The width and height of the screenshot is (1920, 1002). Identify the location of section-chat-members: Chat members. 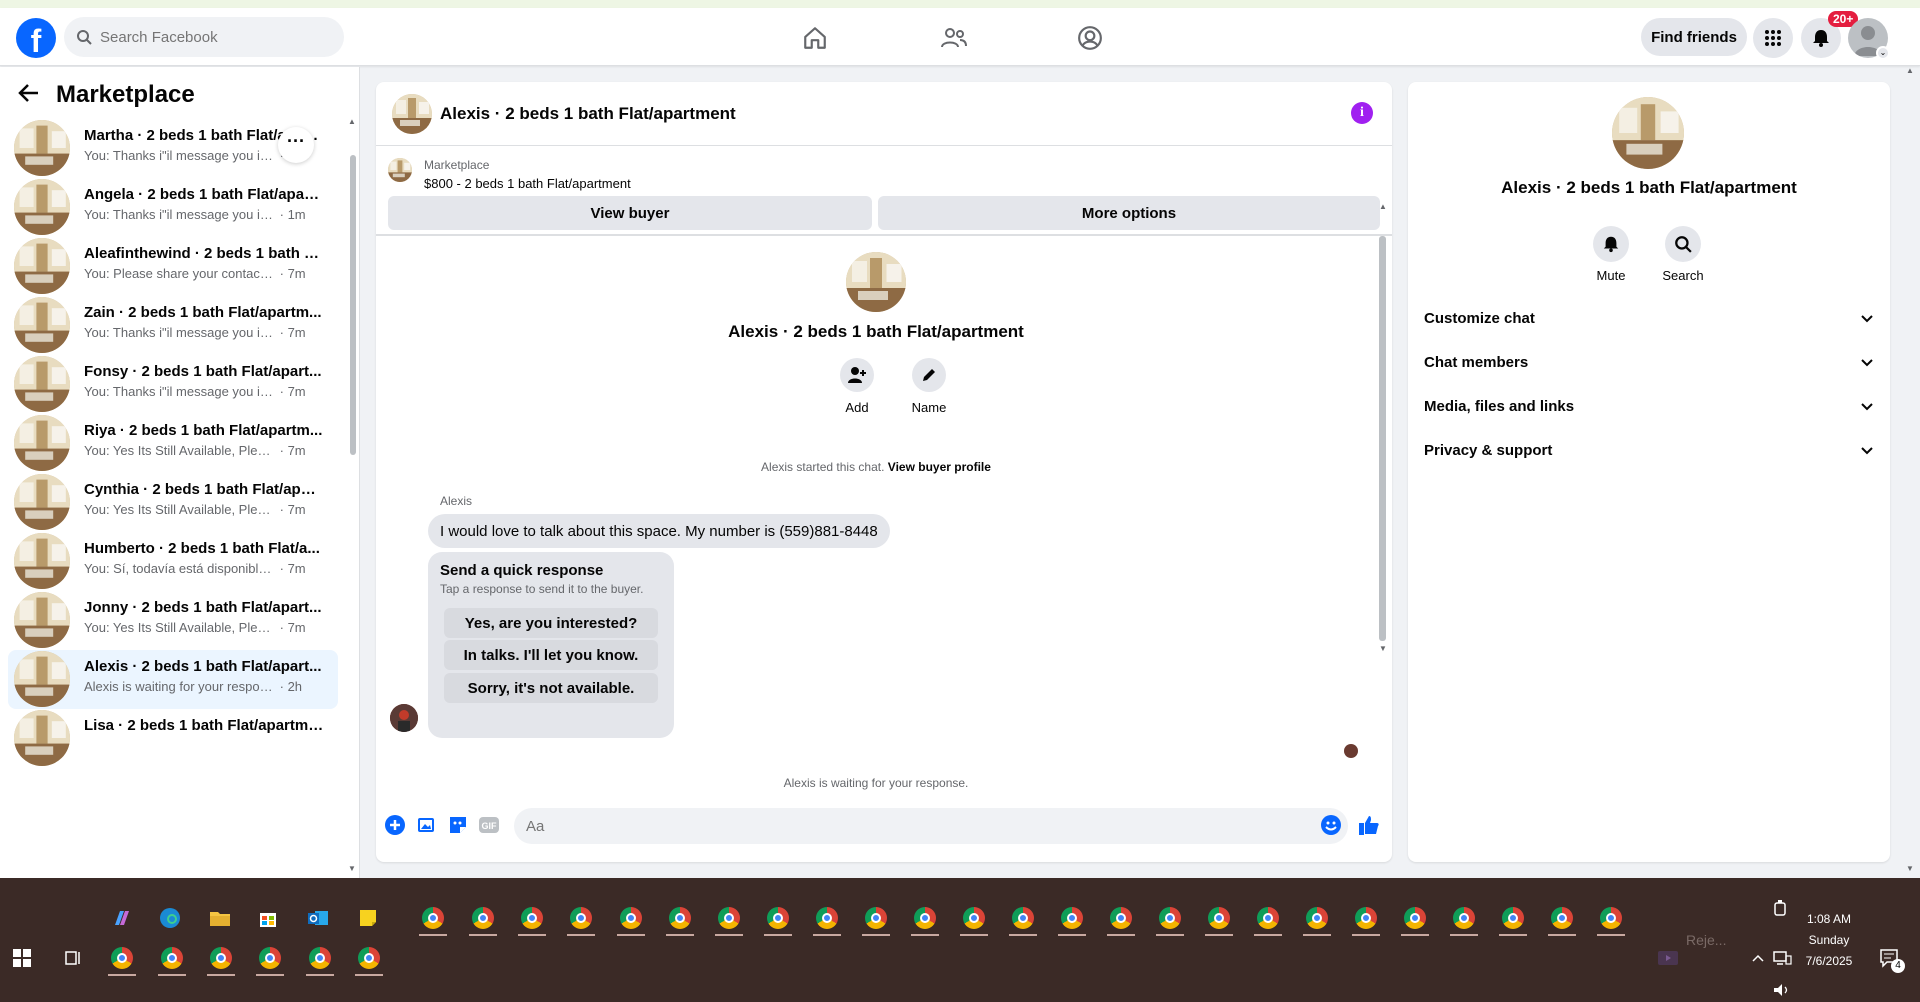
(1649, 364).